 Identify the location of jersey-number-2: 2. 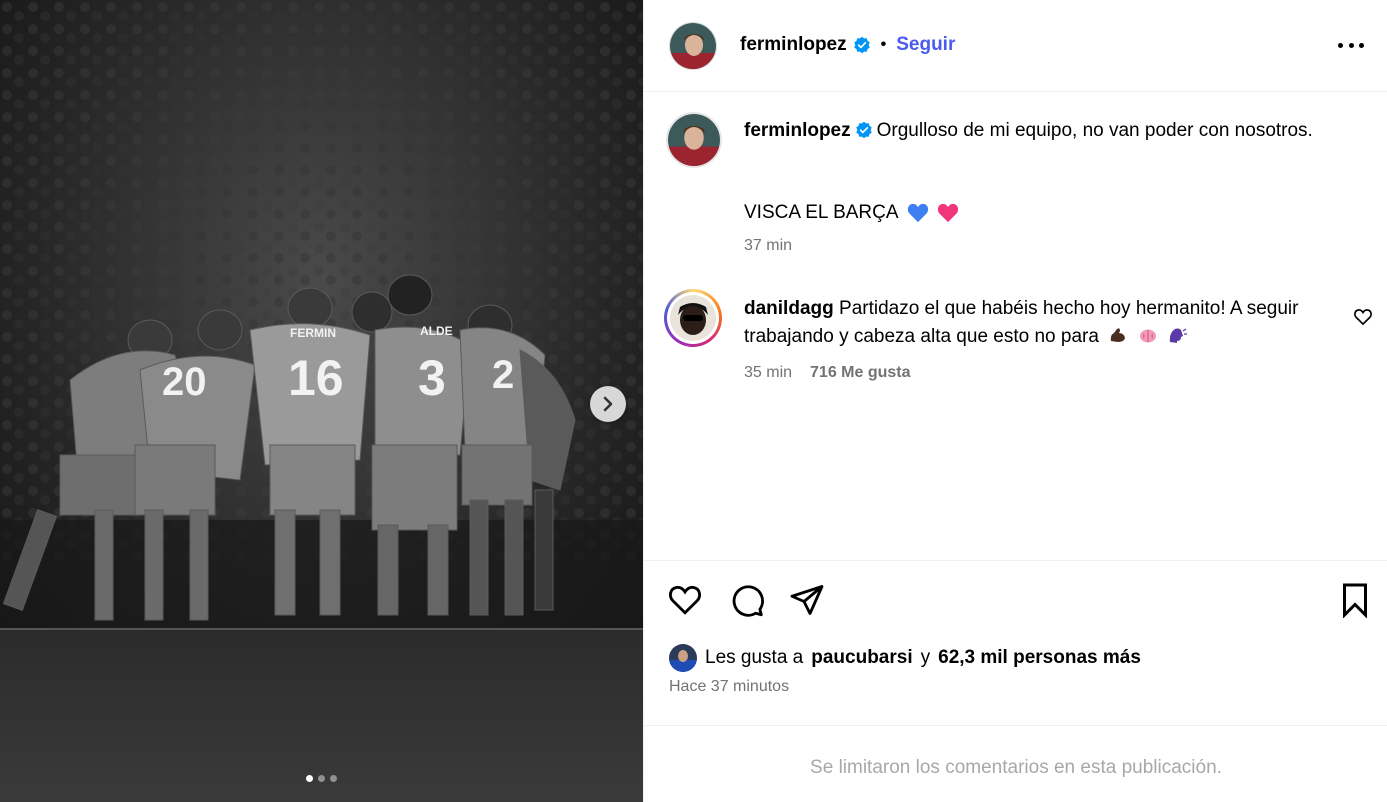
(503, 375).